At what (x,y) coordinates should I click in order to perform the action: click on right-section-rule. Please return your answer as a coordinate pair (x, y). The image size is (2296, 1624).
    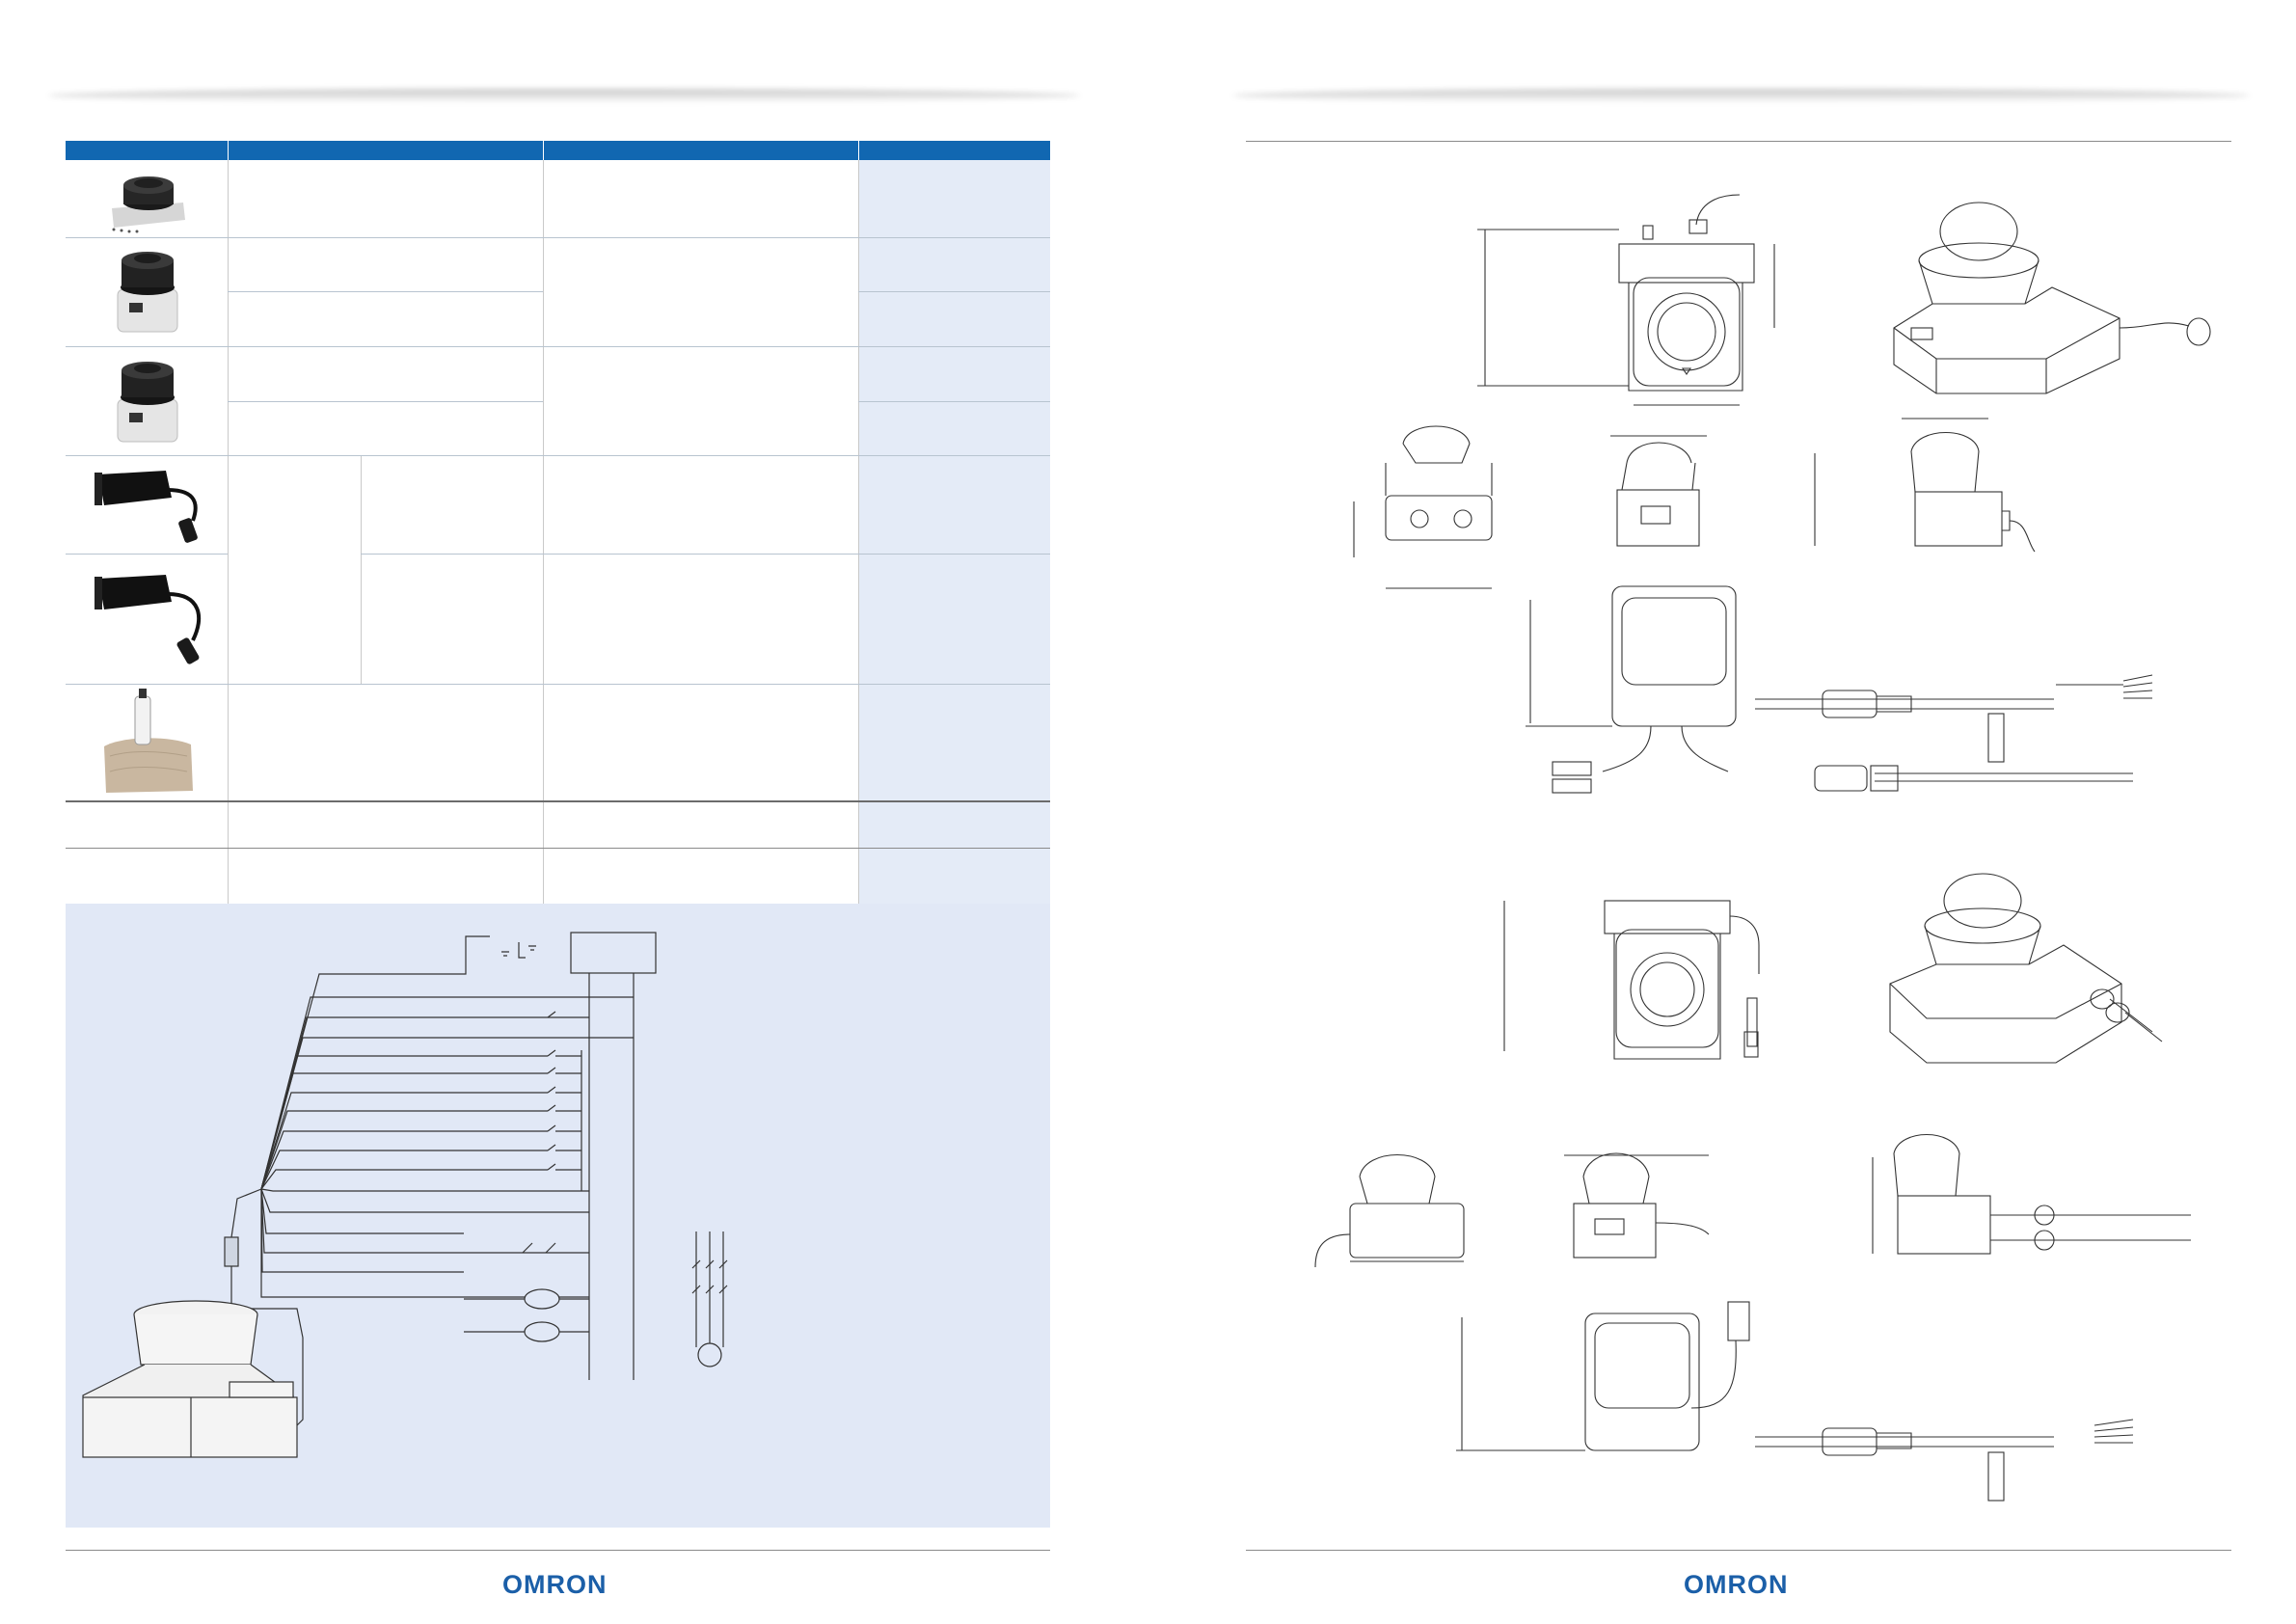
    Looking at the image, I should click on (1738, 141).